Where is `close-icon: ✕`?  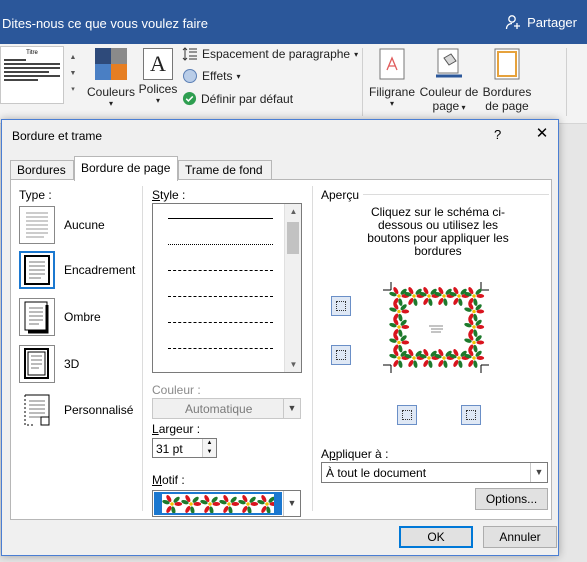
close-icon: ✕ is located at coordinates (542, 134).